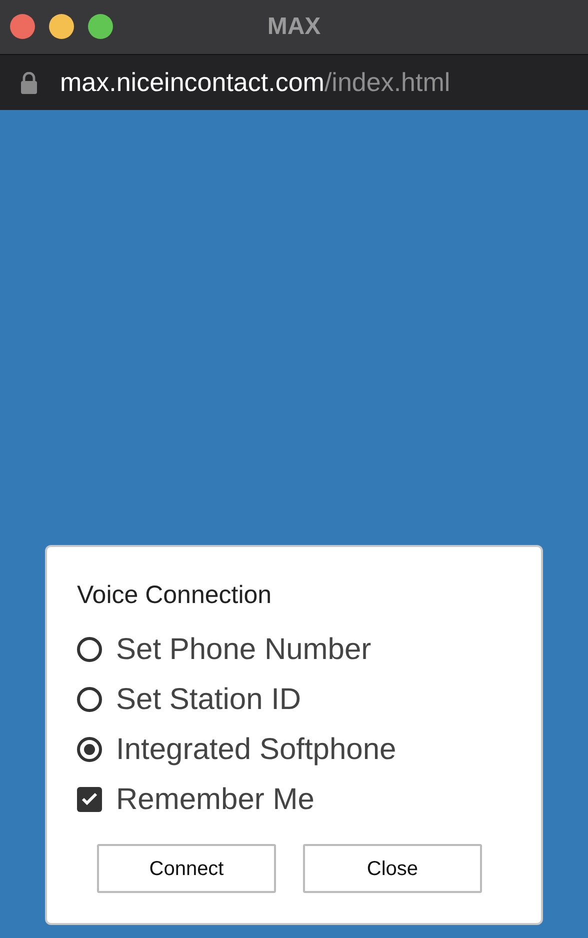 The width and height of the screenshot is (588, 938). Describe the element at coordinates (255, 82) in the screenshot. I see `url-text: max.niceincontact.com/index.html` at that location.